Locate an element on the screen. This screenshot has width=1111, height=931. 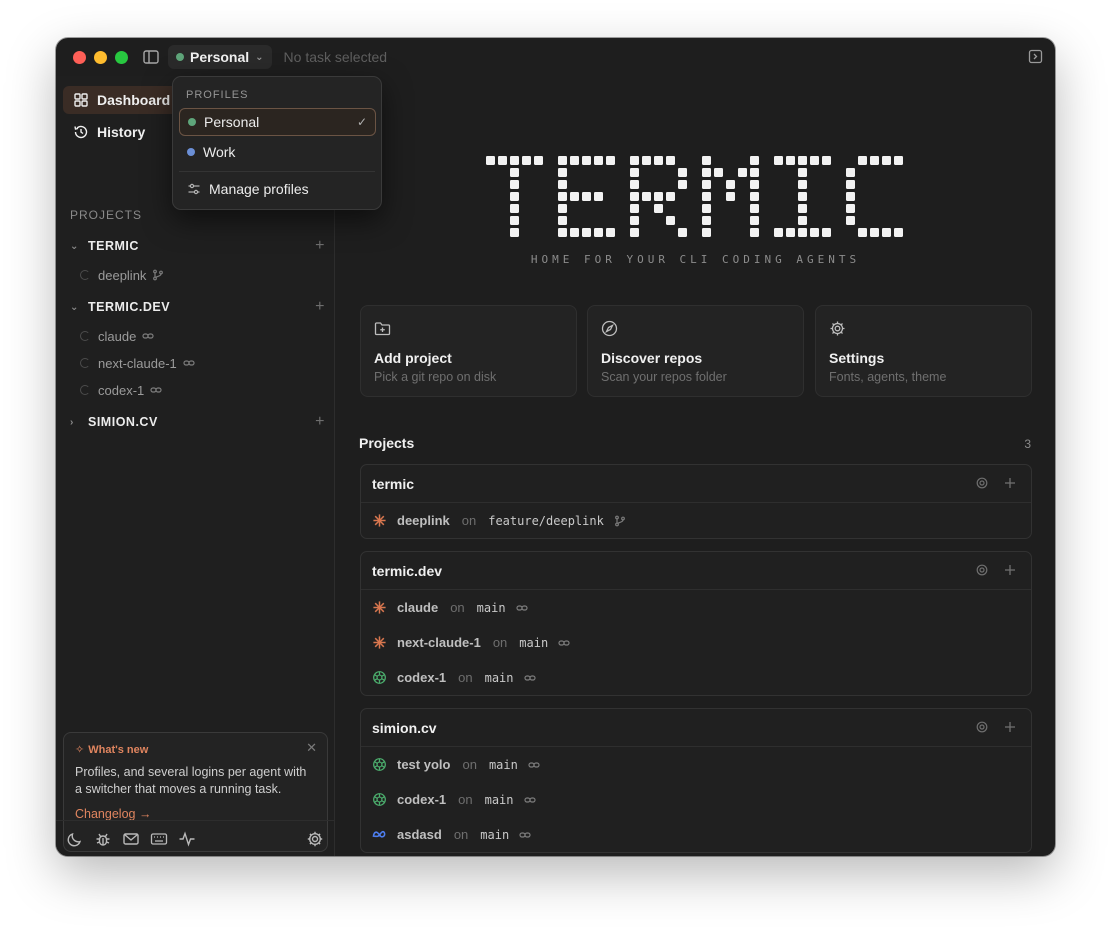
project-task-row: deeplink on feature/deeplink is located at coordinates (696, 520).